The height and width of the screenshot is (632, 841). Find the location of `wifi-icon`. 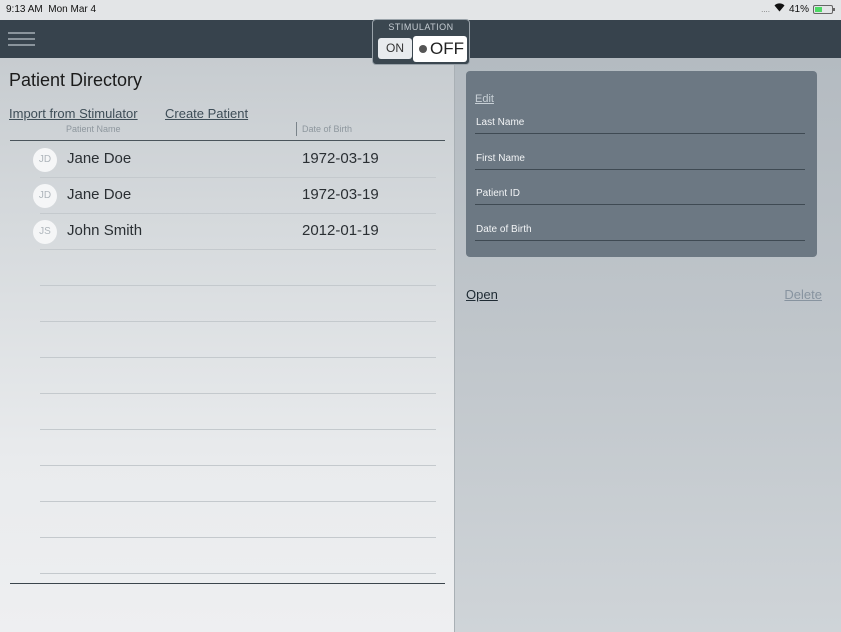

wifi-icon is located at coordinates (779, 9).